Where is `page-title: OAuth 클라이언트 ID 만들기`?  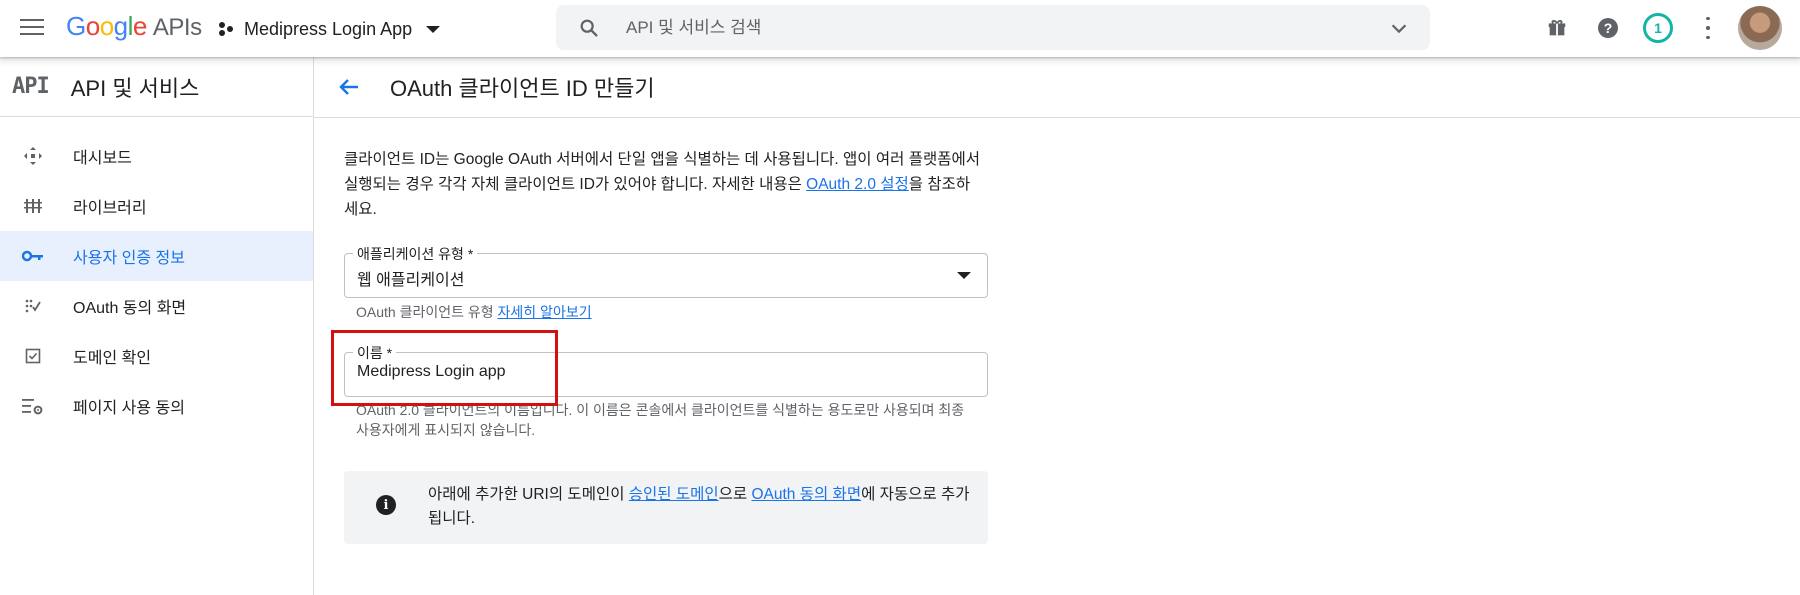 page-title: OAuth 클라이언트 ID 만들기 is located at coordinates (522, 88).